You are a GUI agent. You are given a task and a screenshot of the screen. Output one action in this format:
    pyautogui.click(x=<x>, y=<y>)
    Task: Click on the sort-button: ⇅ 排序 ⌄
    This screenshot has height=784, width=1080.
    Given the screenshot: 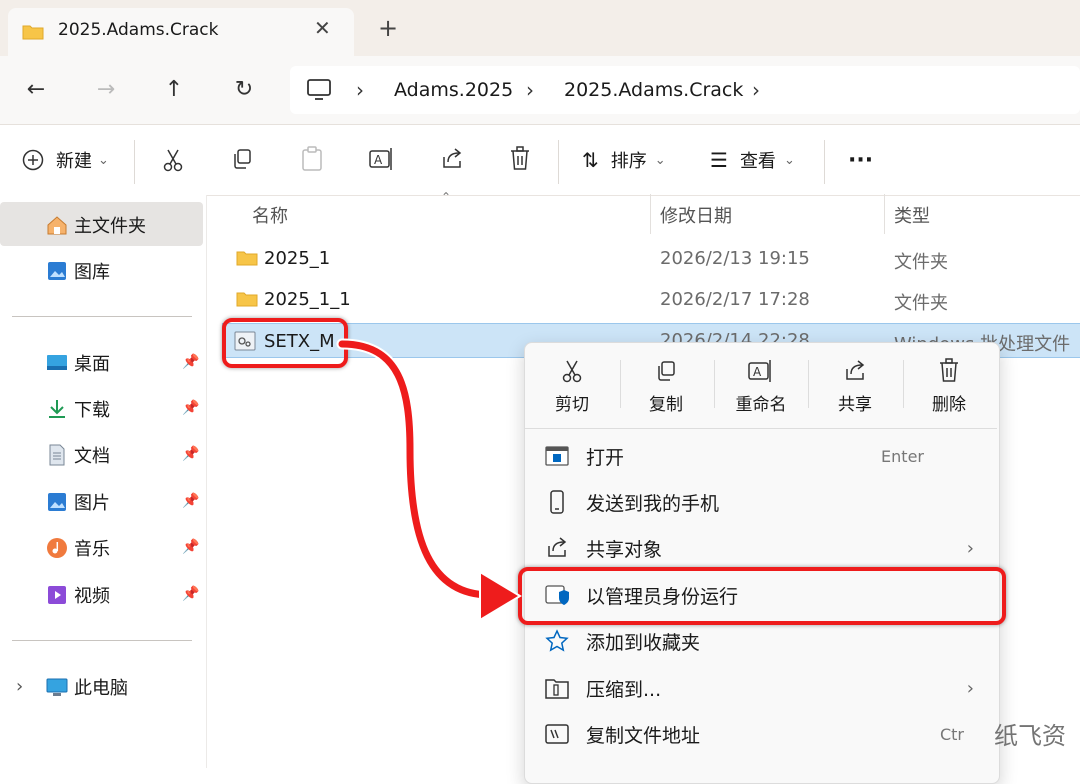 What is the action you would take?
    pyautogui.click(x=624, y=160)
    